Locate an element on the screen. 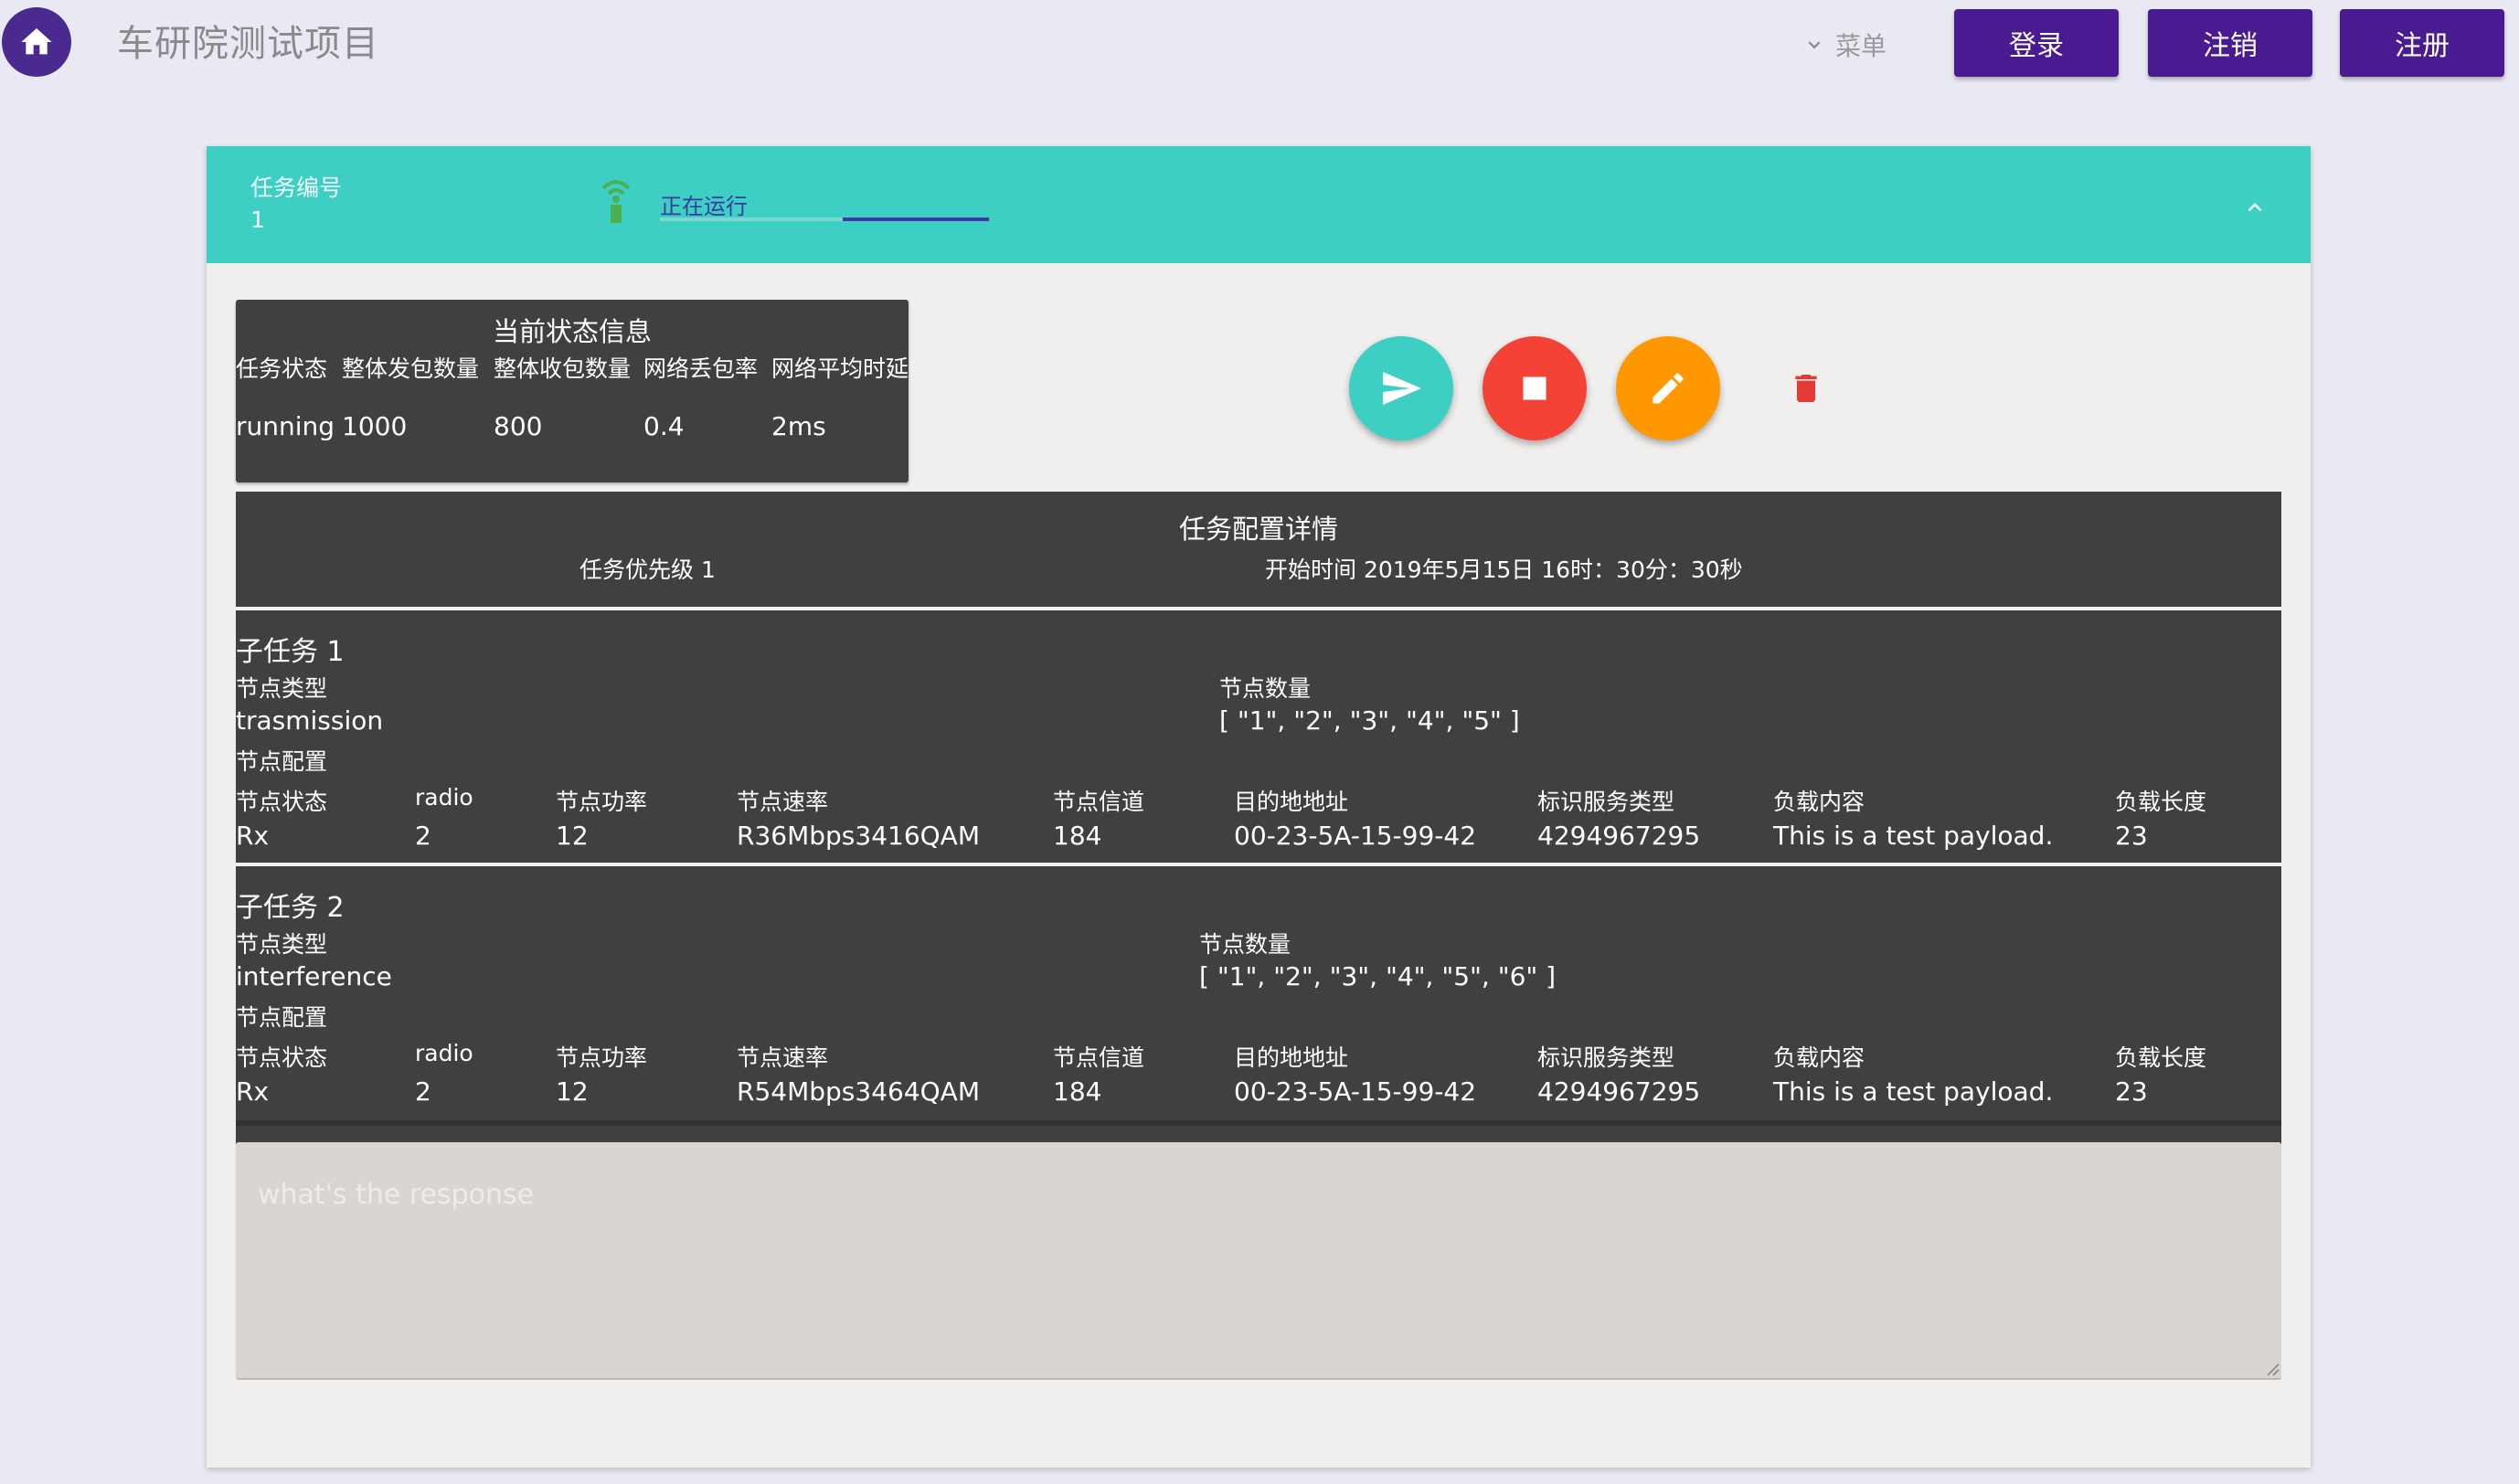  chevron-down-icon is located at coordinates (1814, 45).